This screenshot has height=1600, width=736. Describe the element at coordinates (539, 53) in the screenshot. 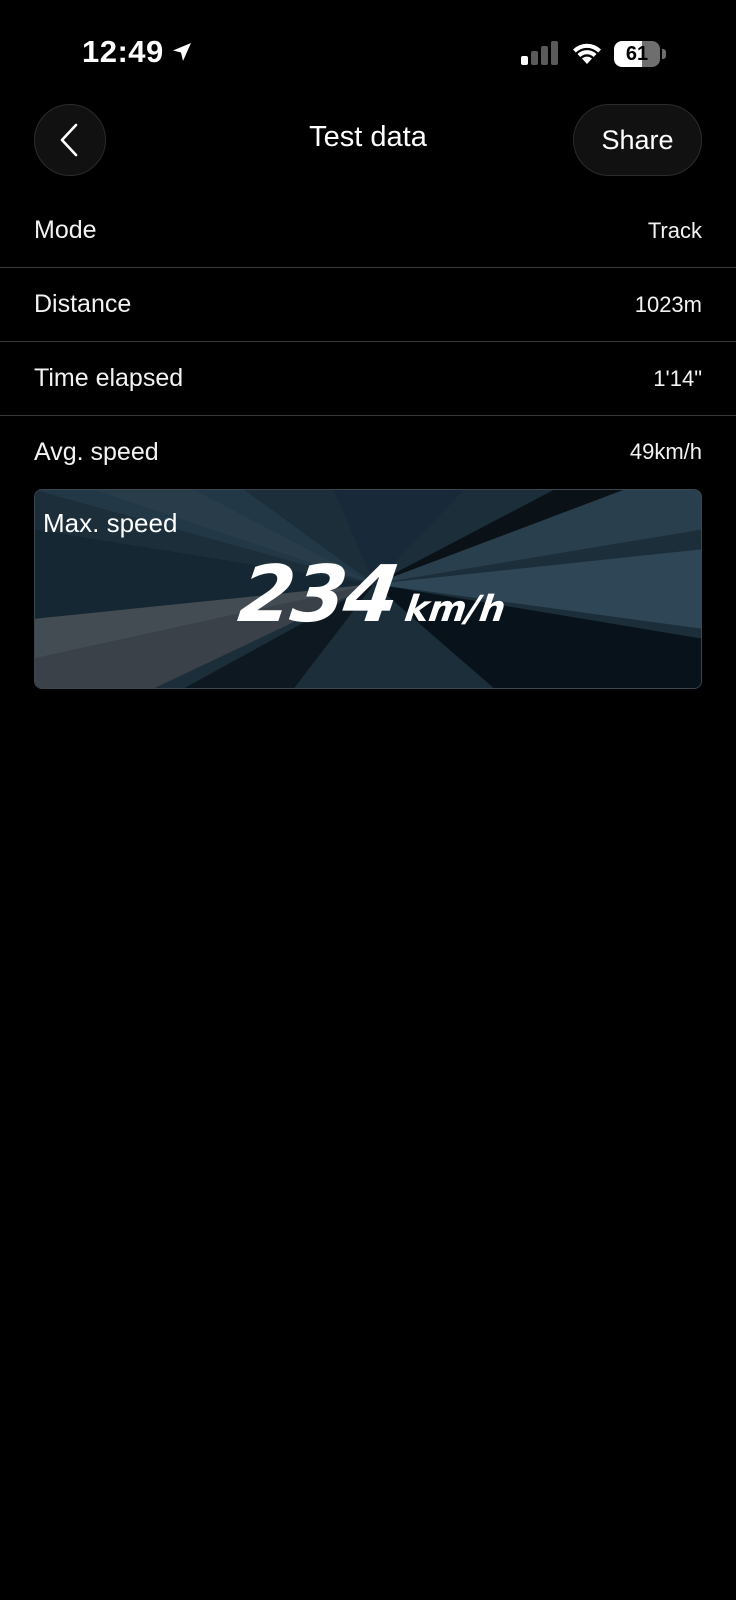

I see `cellular-signal-icon` at that location.